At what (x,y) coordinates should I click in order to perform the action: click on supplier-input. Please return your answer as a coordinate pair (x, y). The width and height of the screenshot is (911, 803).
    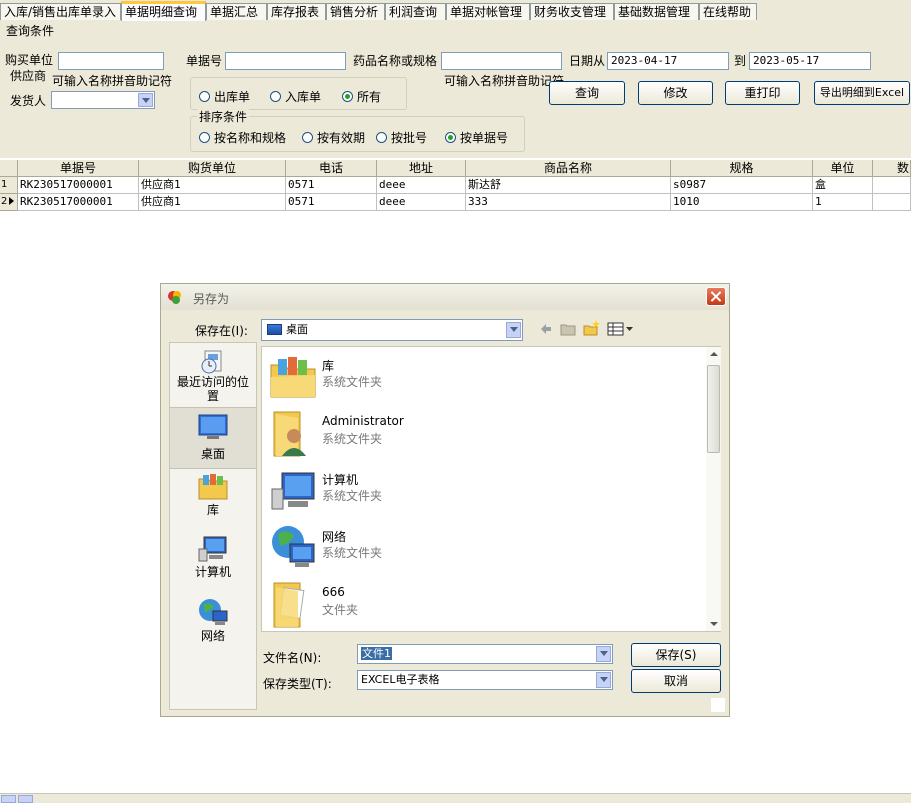
    Looking at the image, I should click on (111, 61).